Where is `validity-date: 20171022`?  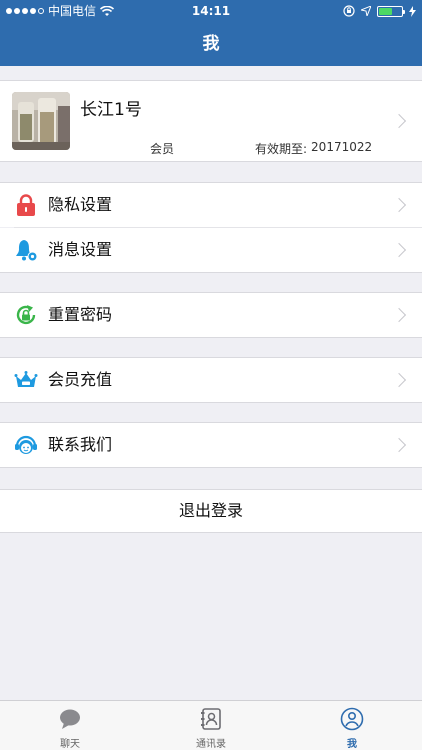 validity-date: 20171022 is located at coordinates (342, 147).